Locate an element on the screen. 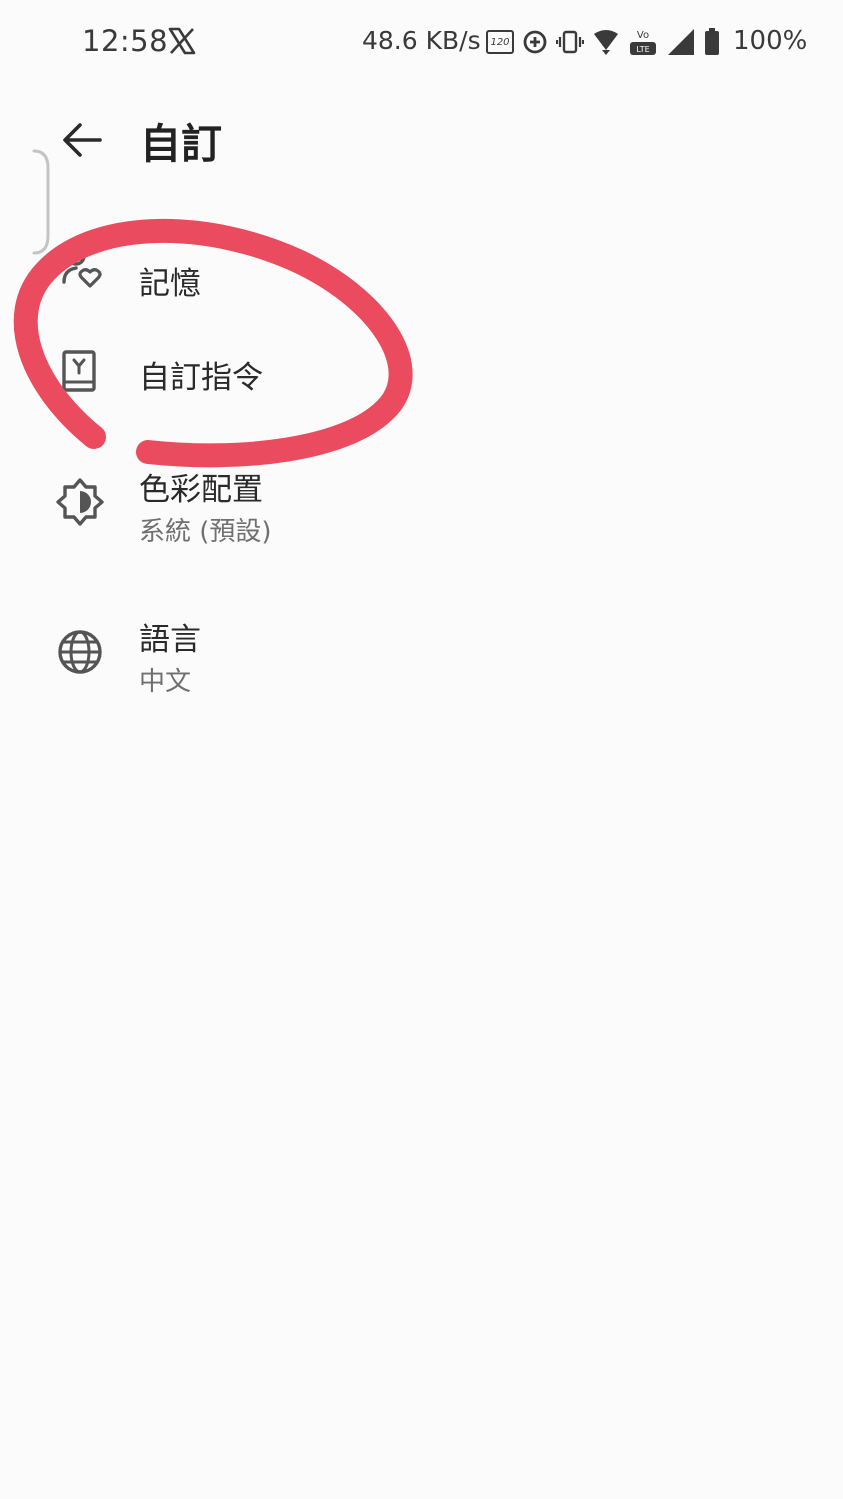 The height and width of the screenshot is (1499, 843). status-icons: 120 Vo LTE is located at coordinates (603, 42).